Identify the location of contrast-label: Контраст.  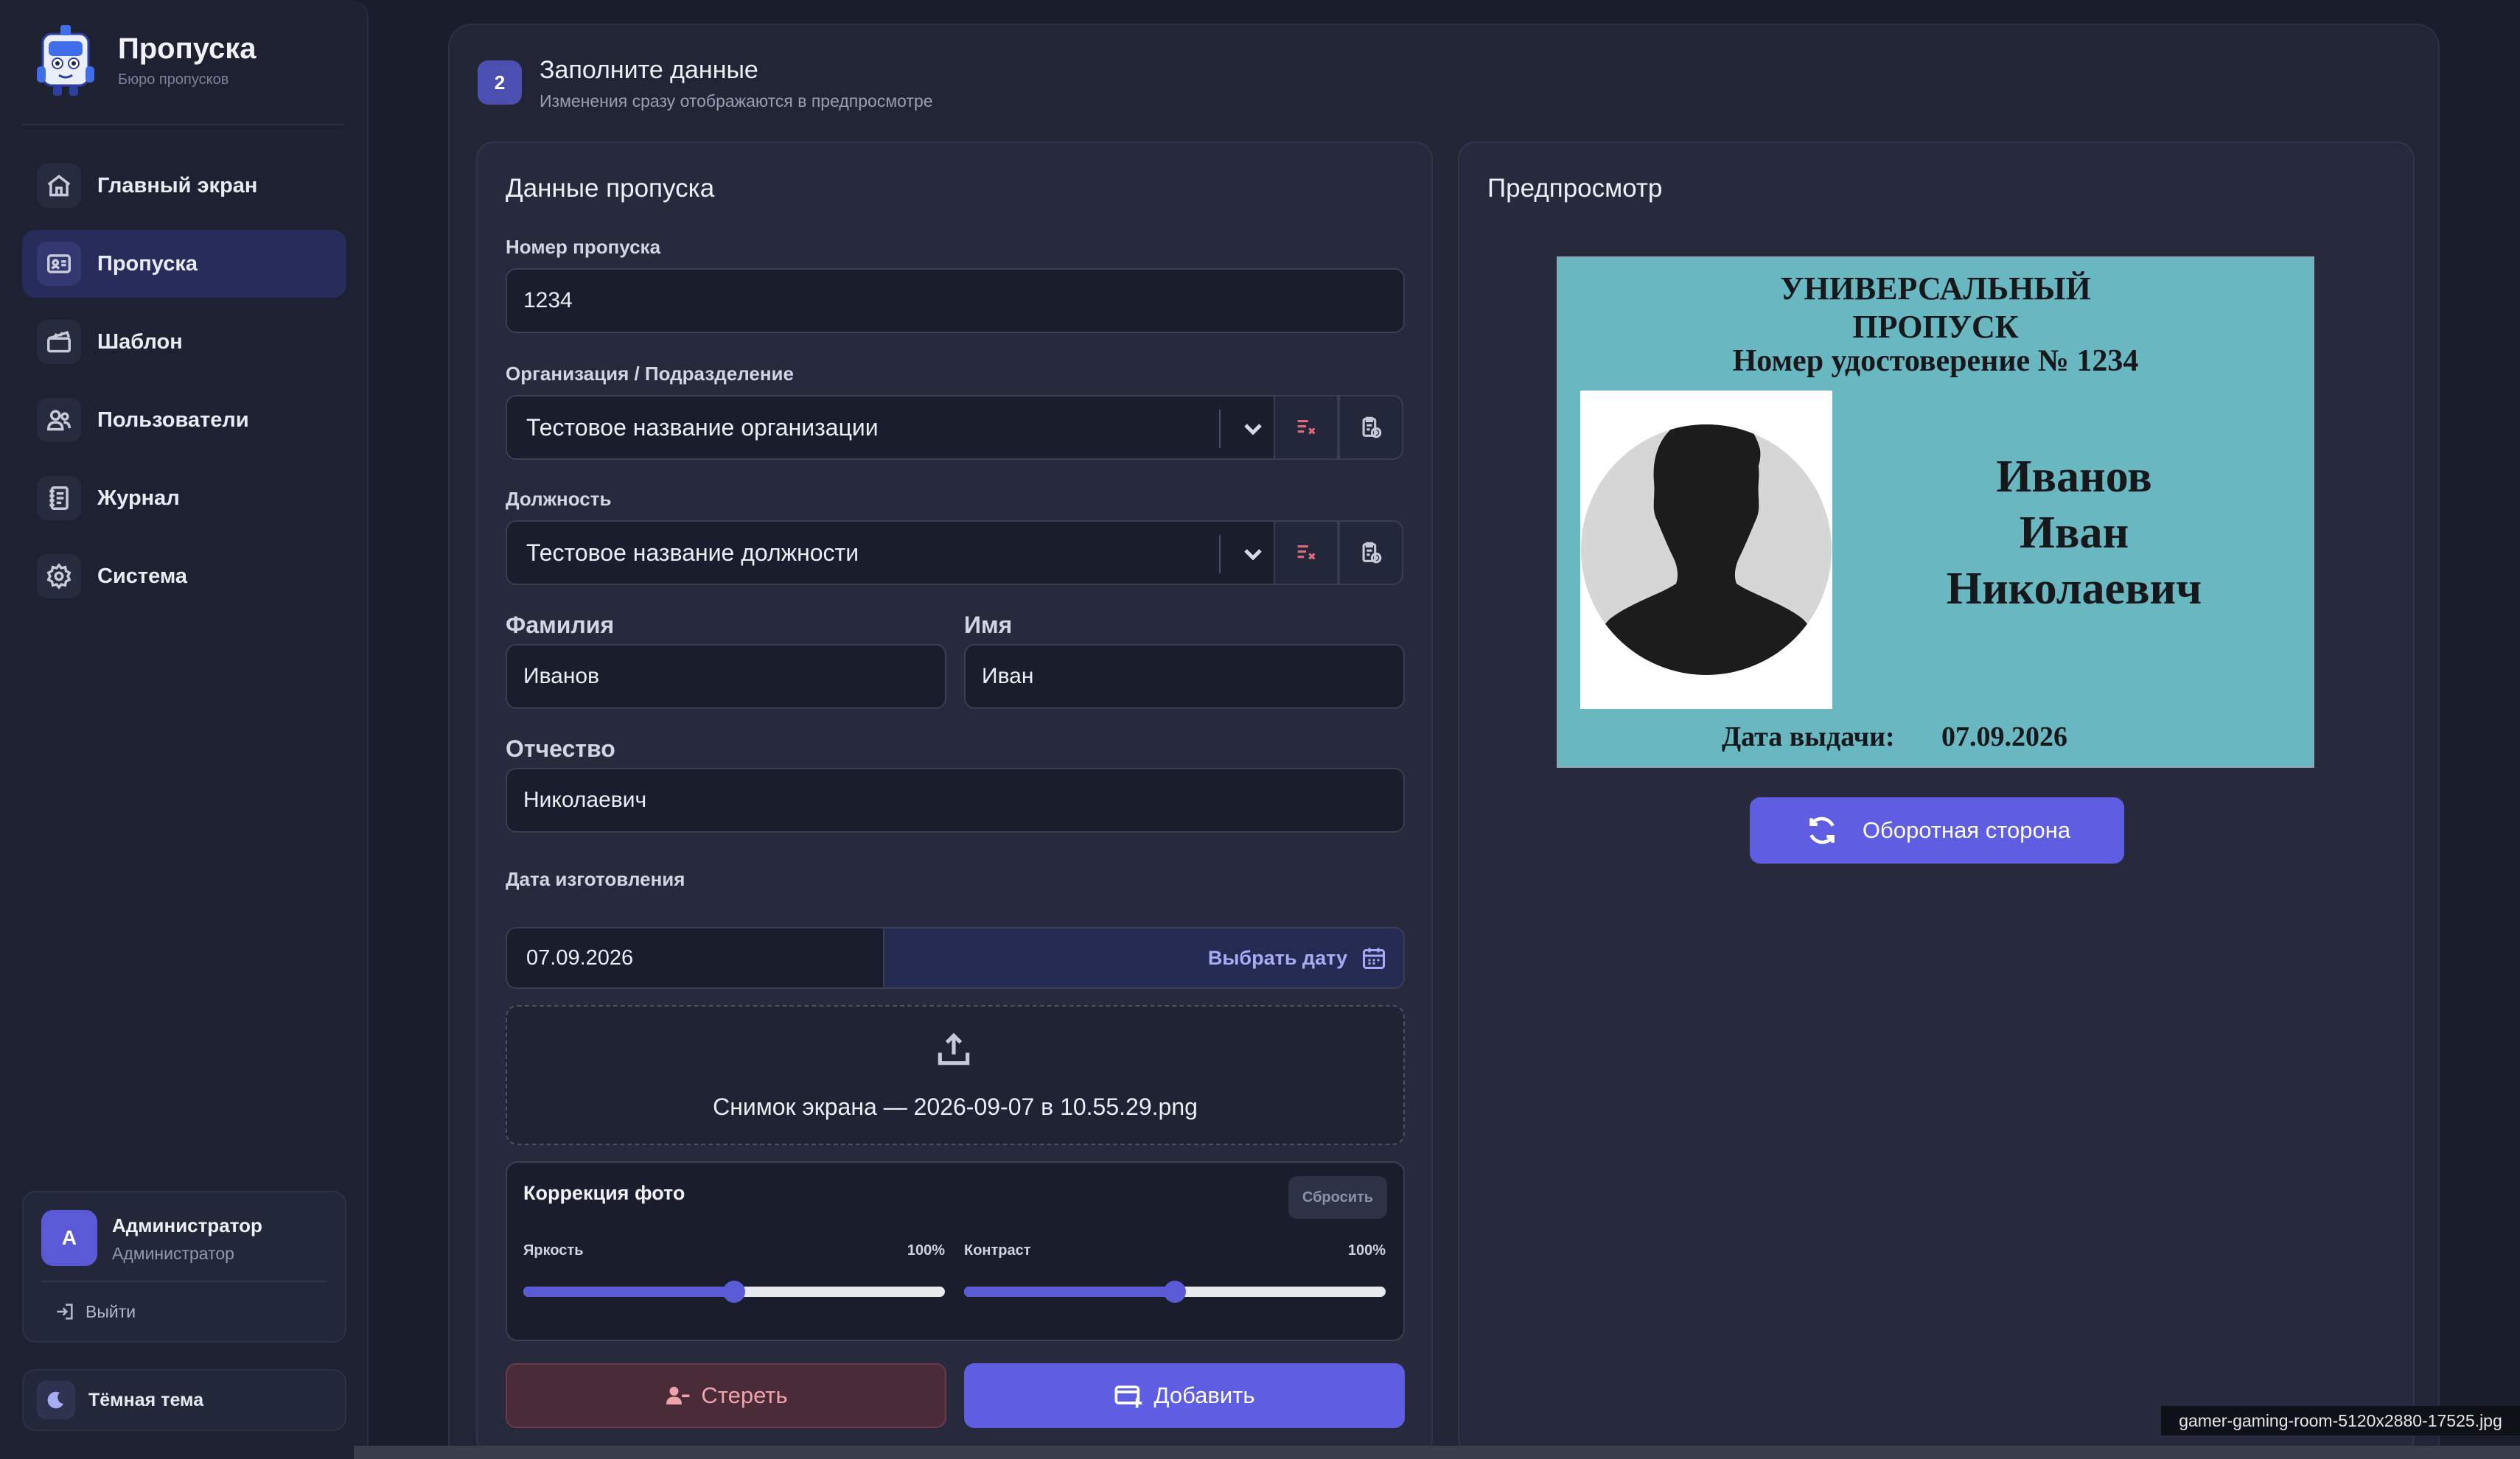
(997, 1250).